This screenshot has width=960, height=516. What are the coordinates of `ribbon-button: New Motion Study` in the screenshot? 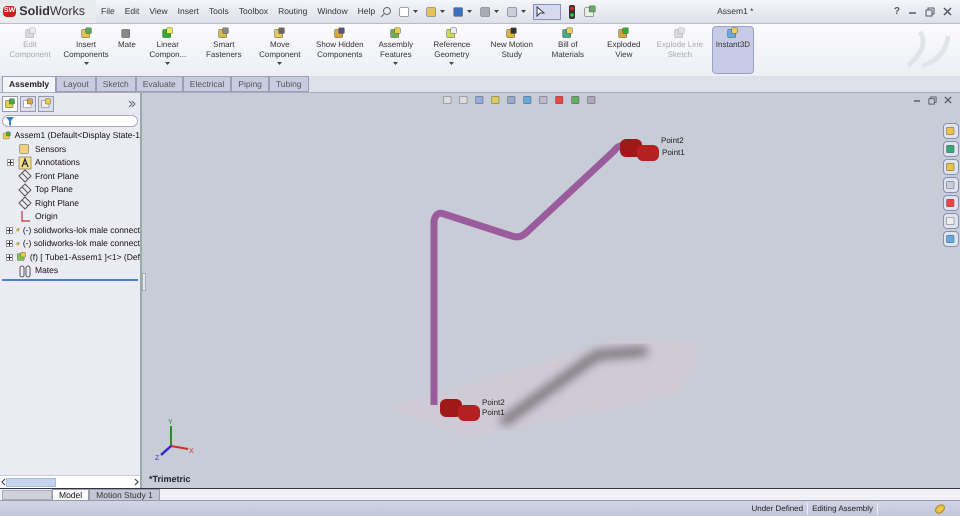 It's located at (512, 50).